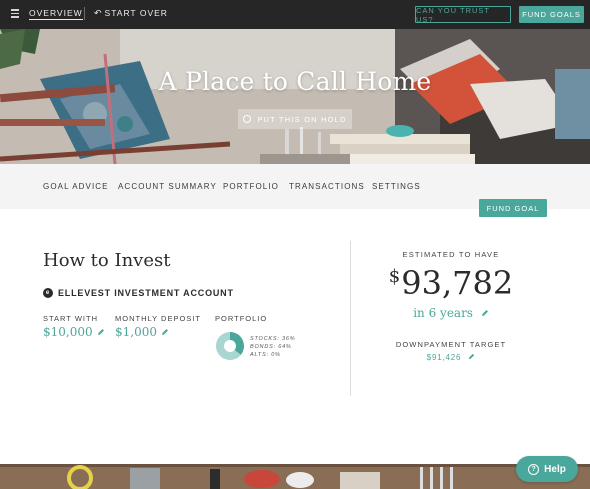 This screenshot has height=489, width=590. Describe the element at coordinates (273, 339) in the screenshot. I see `allocation-stocks: STOCKS: 36%` at that location.